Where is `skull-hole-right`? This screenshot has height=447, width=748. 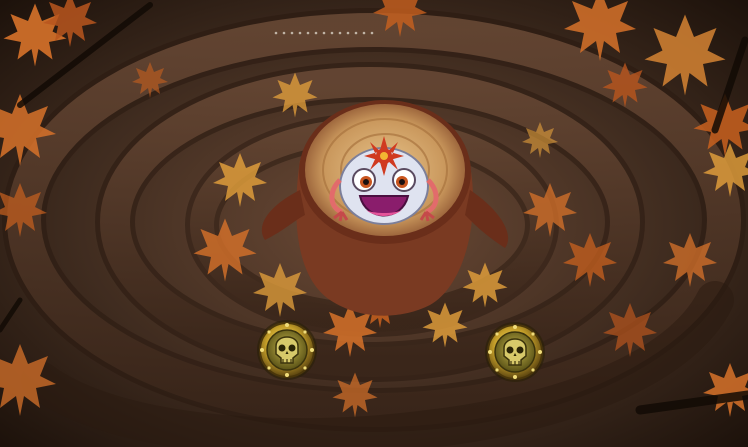 skull-hole-right is located at coordinates (515, 352).